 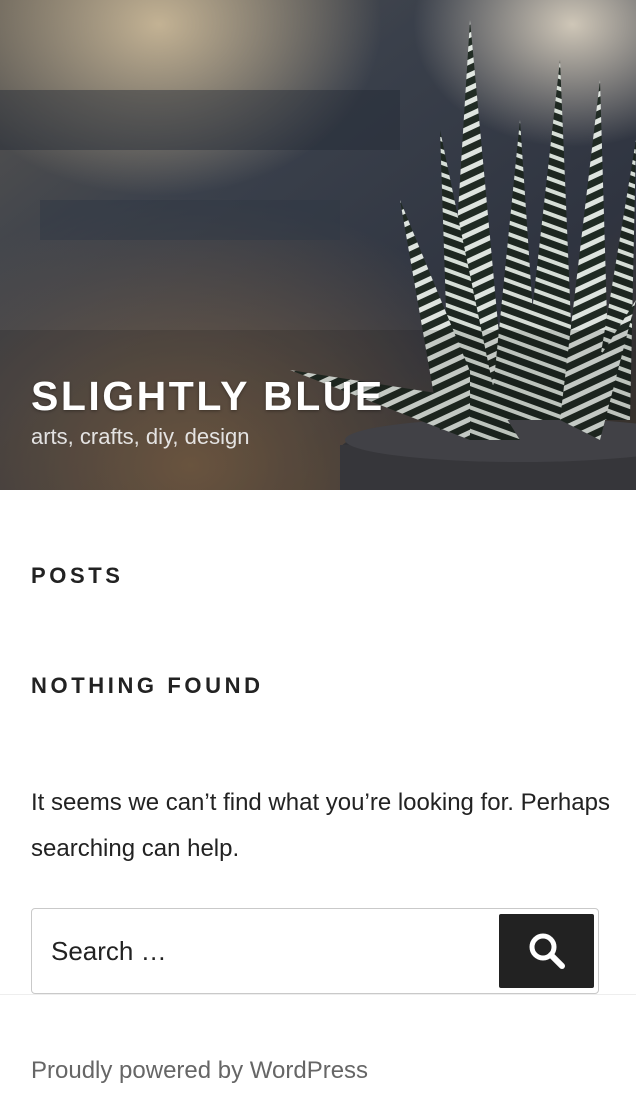 I want to click on search-form, so click(x=315, y=951).